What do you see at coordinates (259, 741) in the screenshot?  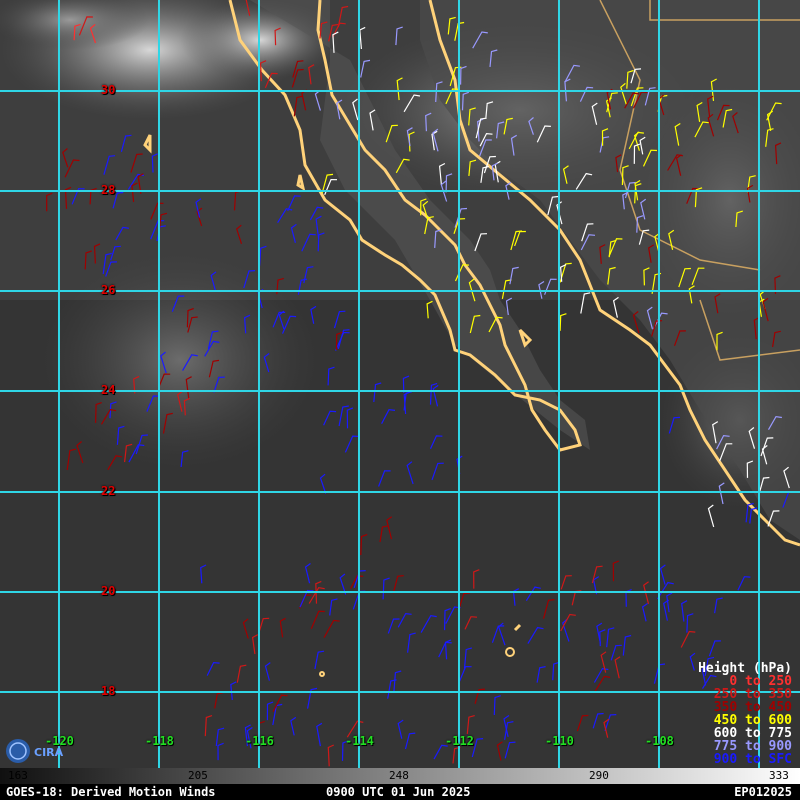 I see `longitude-label: -116` at bounding box center [259, 741].